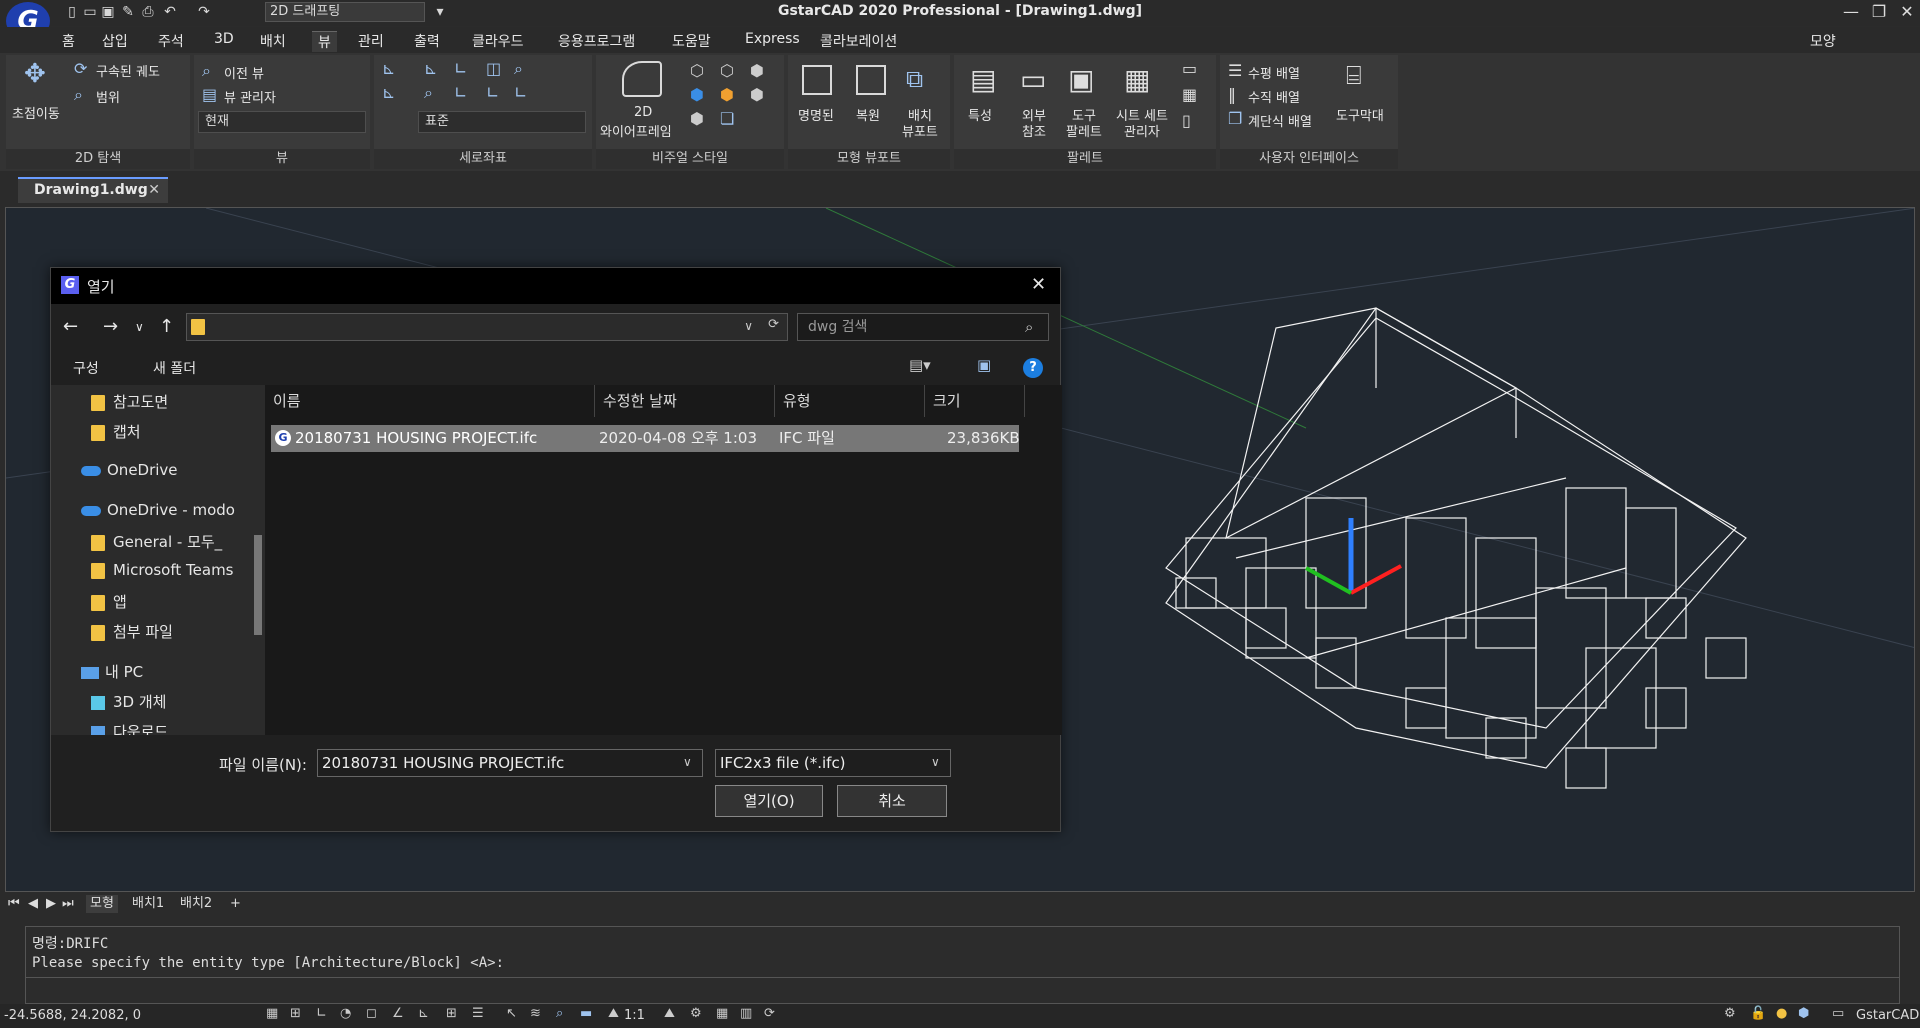 Image resolution: width=1920 pixels, height=1028 pixels. What do you see at coordinates (427, 41) in the screenshot?
I see `menu-output: 출력` at bounding box center [427, 41].